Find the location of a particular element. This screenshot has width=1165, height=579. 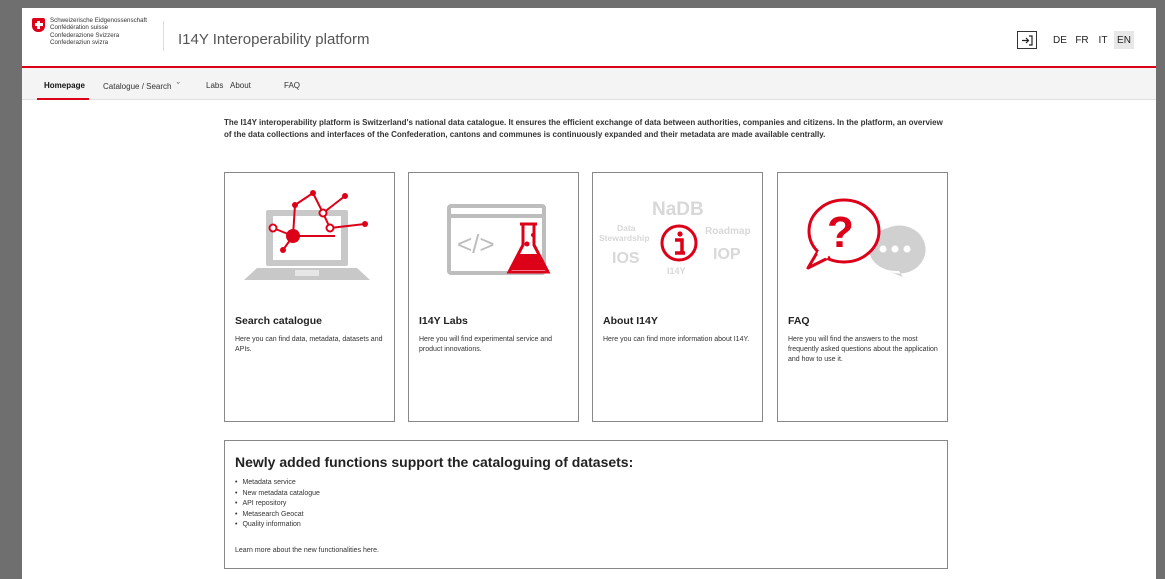

login-button is located at coordinates (1027, 40).